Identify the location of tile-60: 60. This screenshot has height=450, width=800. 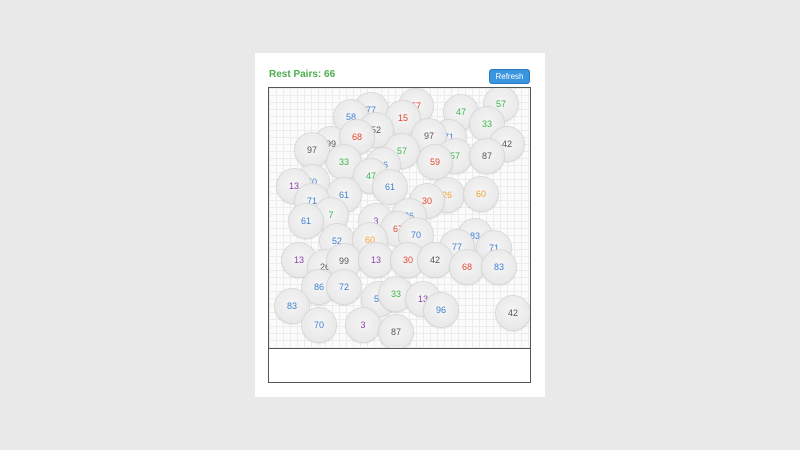
(481, 194).